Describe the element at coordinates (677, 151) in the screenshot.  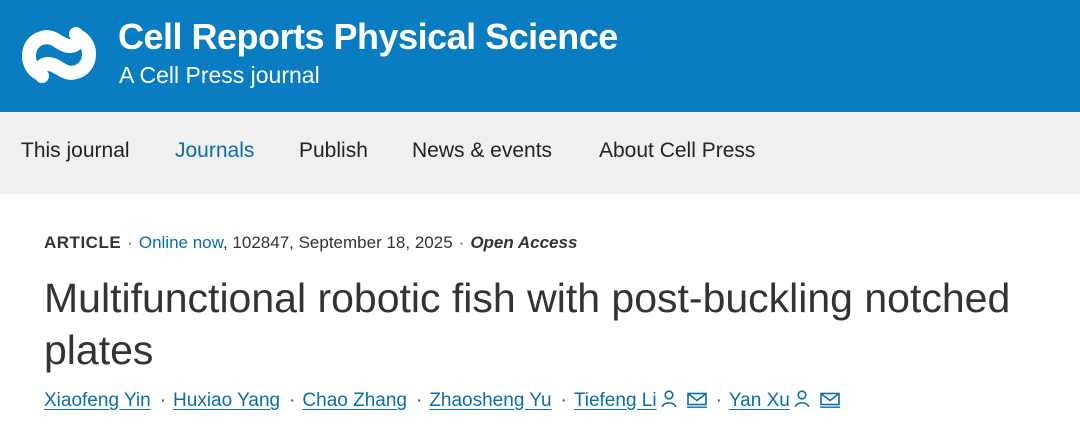
I see `nav-item-about-cell-press: About Cell Press` at that location.